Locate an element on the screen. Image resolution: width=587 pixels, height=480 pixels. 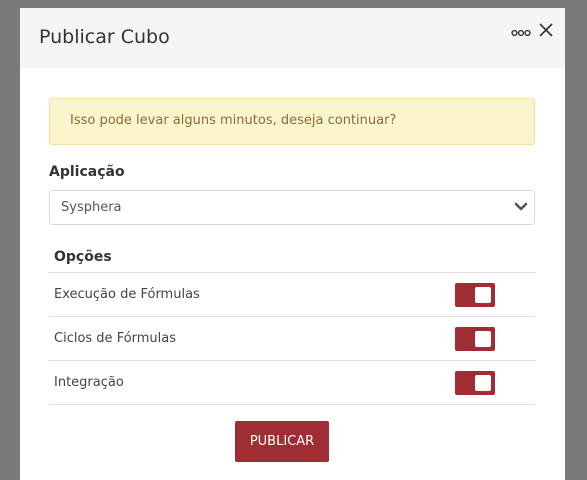
option-label: Integração is located at coordinates (89, 382).